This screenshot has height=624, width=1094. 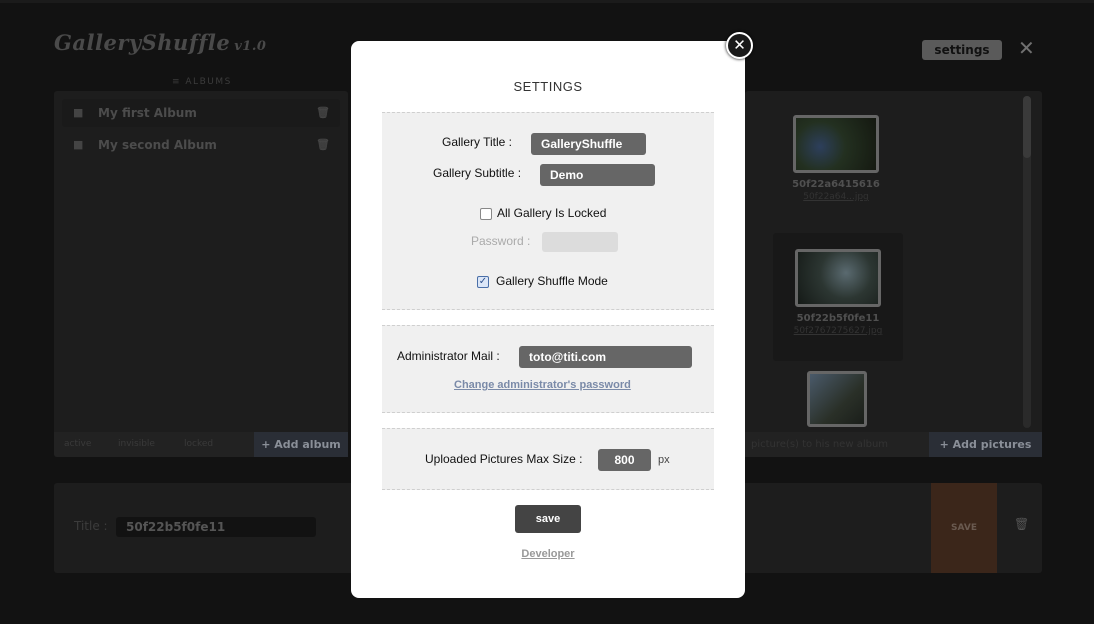 I want to click on albums-footer: active invisible locked + Add album, so click(x=201, y=444).